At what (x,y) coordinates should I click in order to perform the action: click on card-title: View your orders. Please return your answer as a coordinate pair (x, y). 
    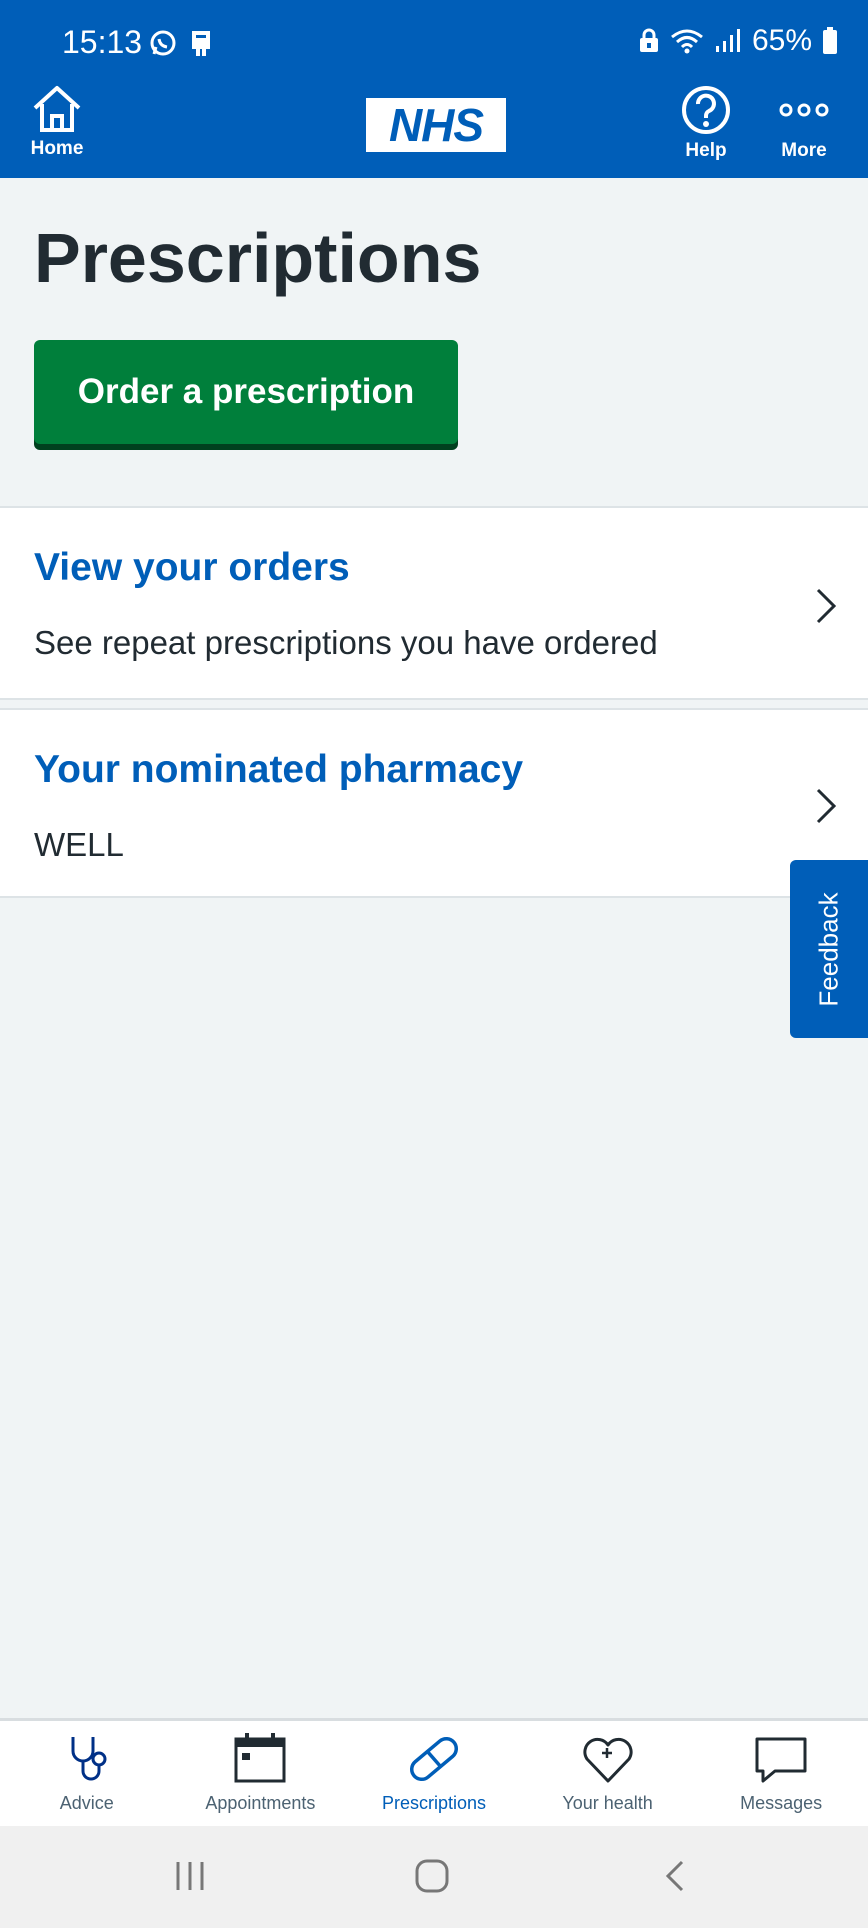
    Looking at the image, I should click on (192, 567).